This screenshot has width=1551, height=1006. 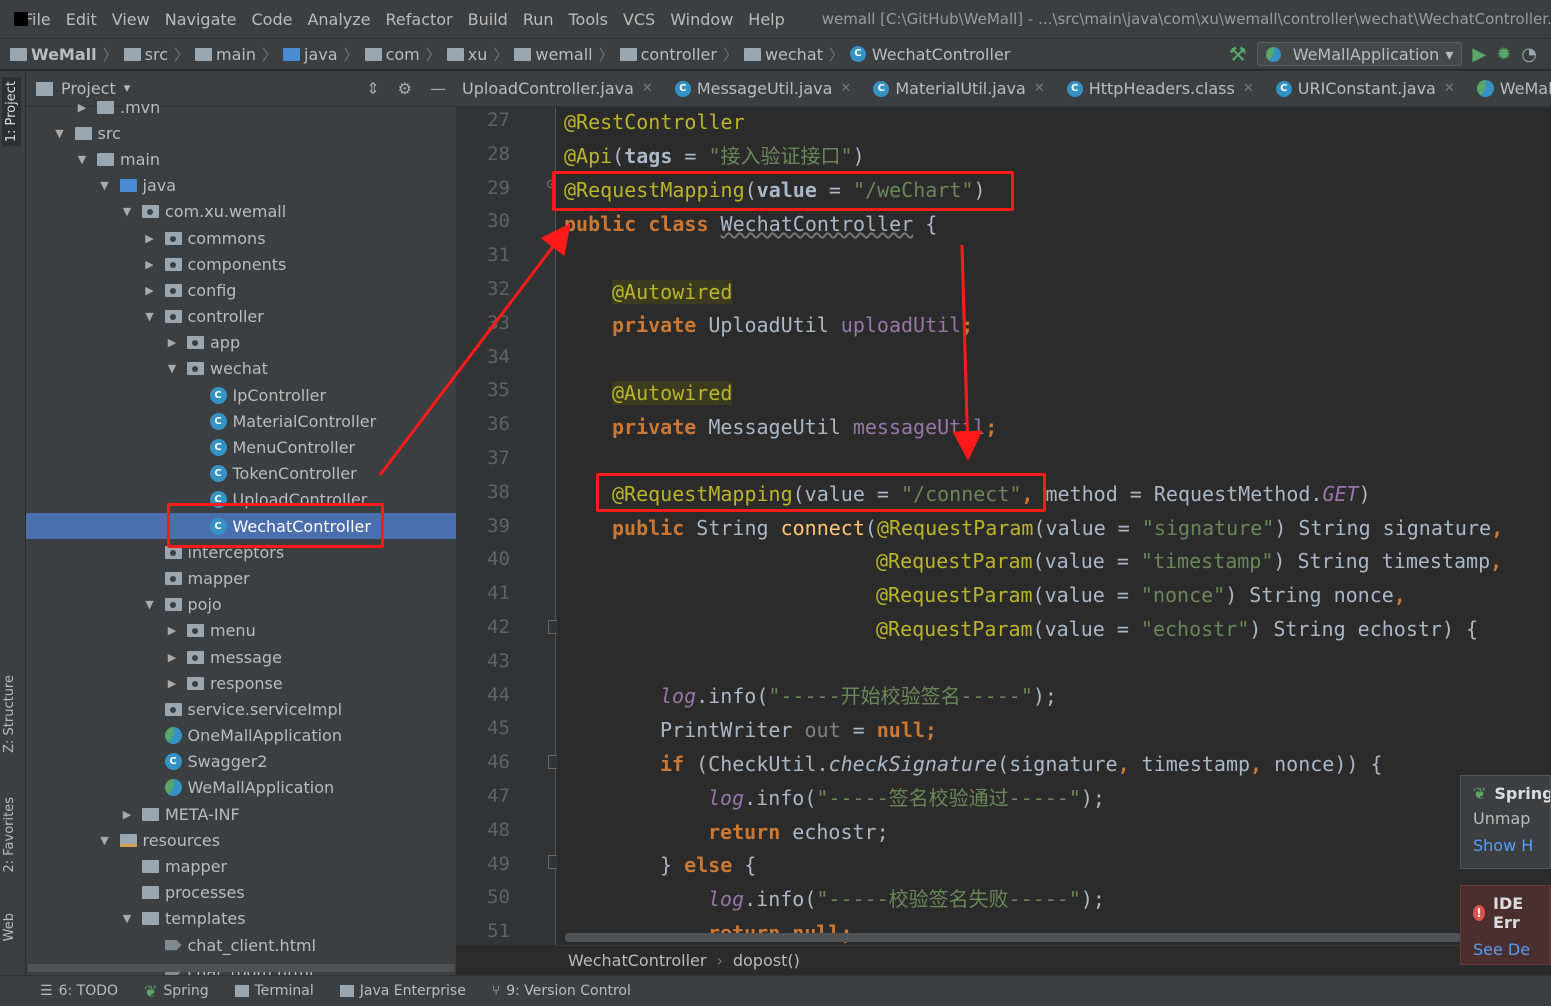 What do you see at coordinates (1506, 949) in the screenshot?
I see `error-details-link: See De` at bounding box center [1506, 949].